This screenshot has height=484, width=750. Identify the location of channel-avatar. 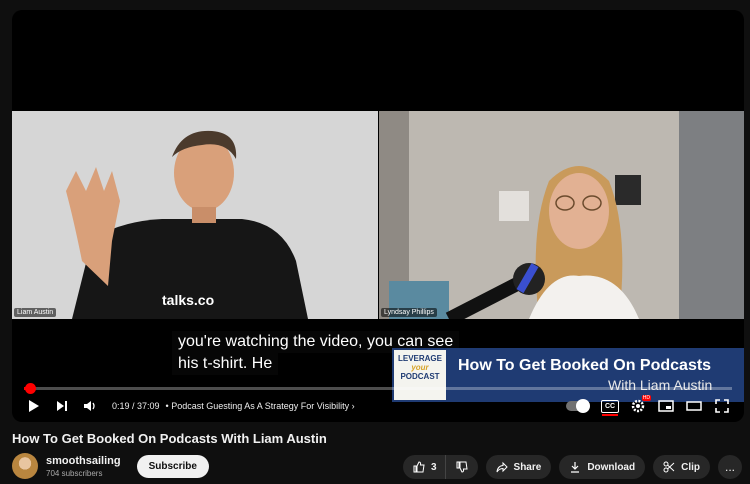
(25, 466).